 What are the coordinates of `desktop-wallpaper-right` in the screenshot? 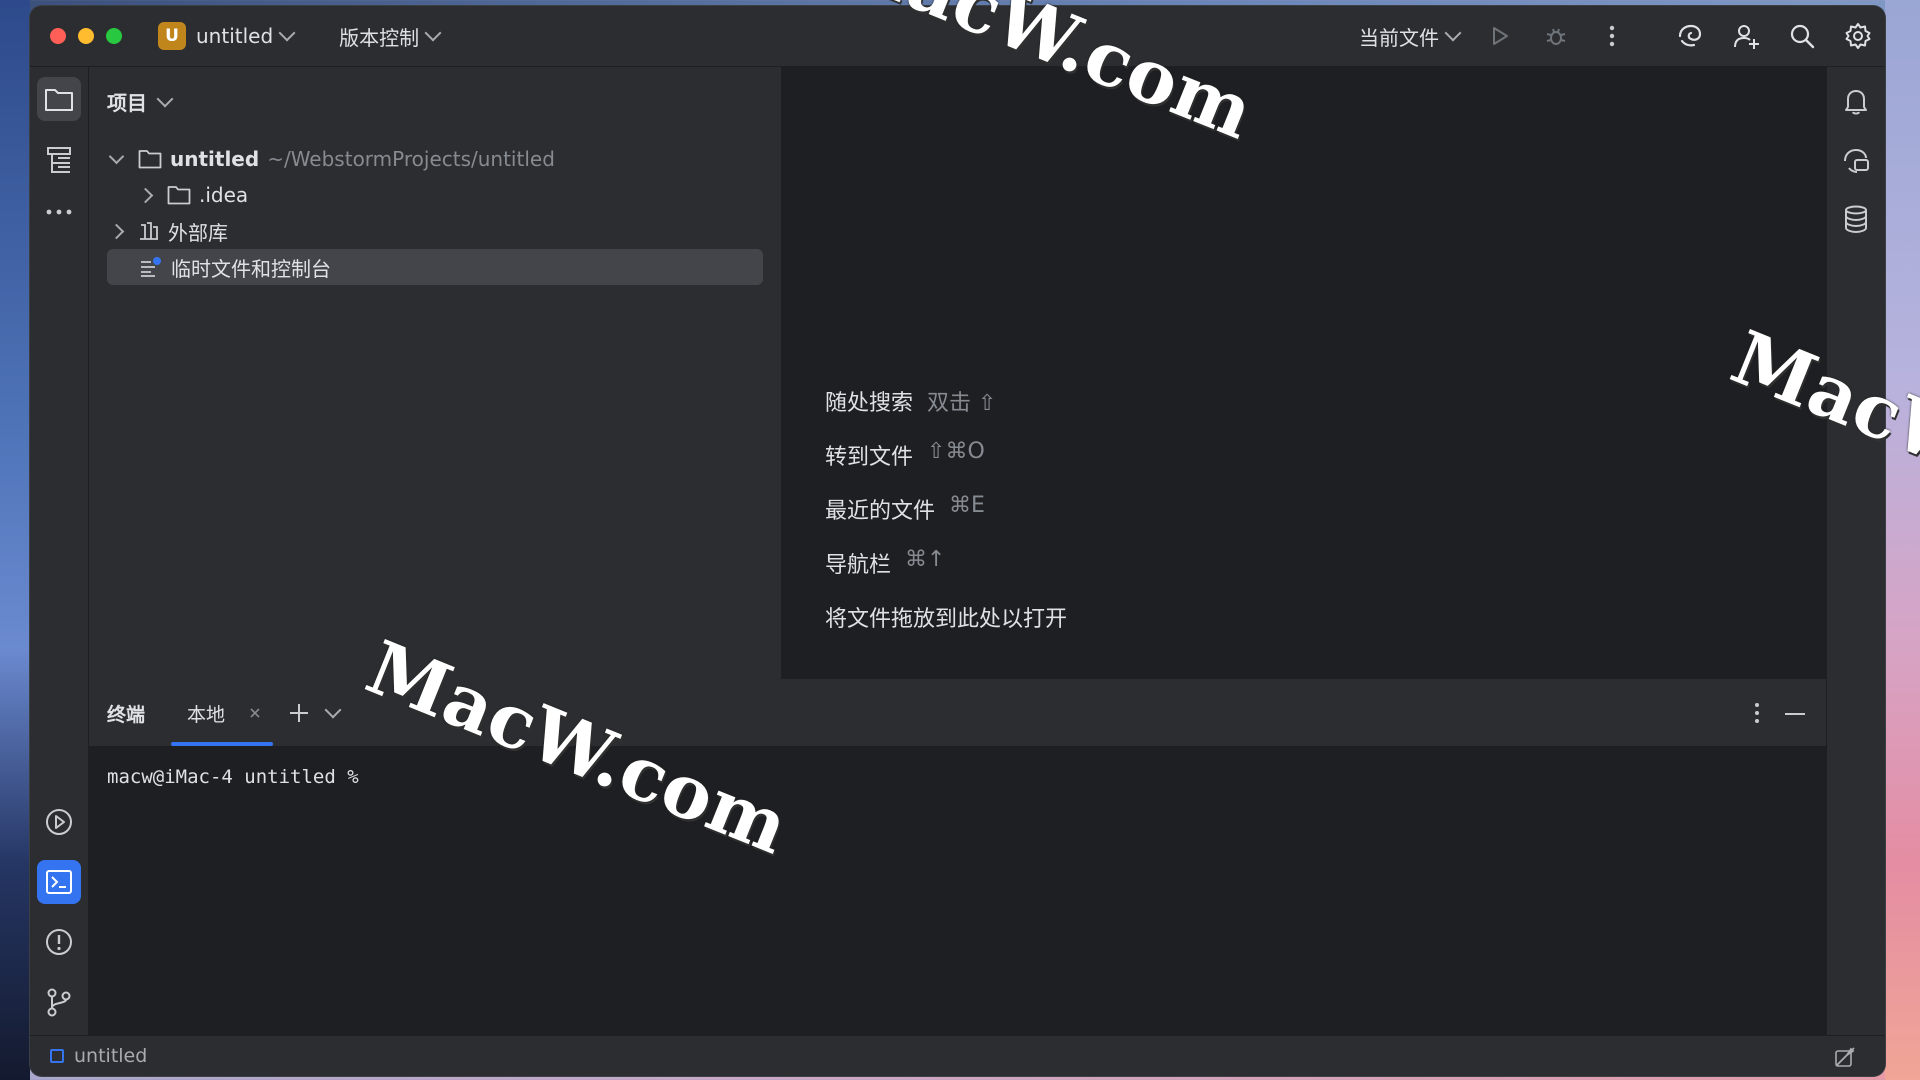 It's located at (1902, 540).